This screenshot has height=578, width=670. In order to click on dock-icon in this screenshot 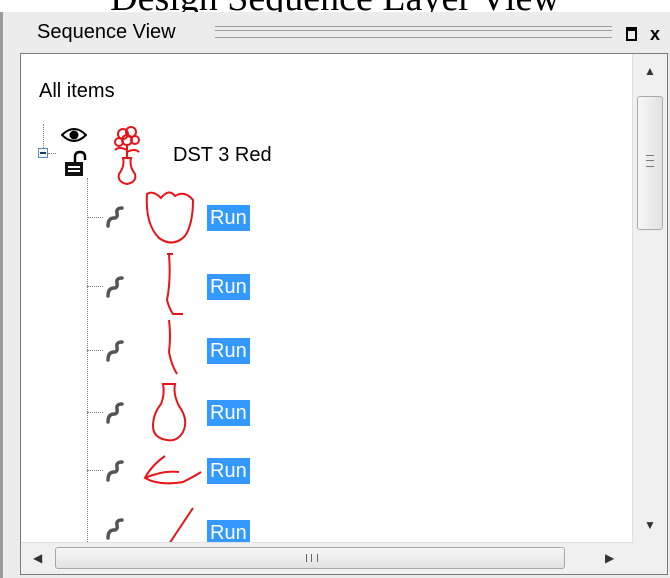, I will do `click(632, 34)`.